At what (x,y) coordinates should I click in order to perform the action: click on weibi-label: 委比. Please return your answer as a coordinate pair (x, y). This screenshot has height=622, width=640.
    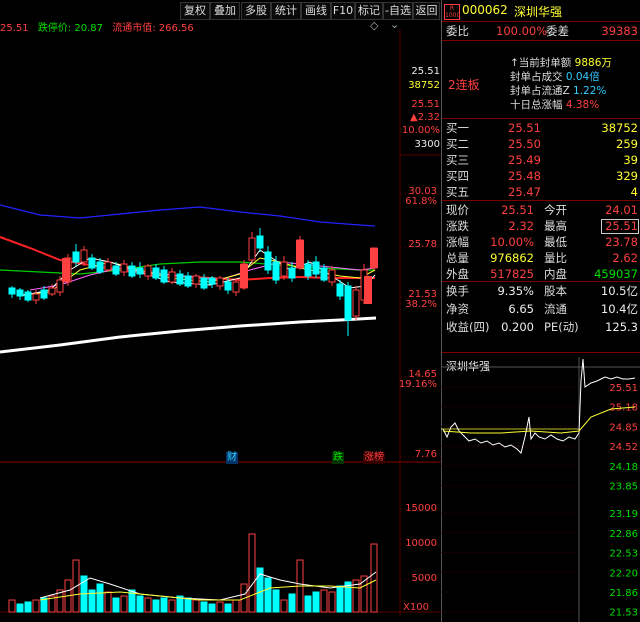
    Looking at the image, I should click on (457, 31).